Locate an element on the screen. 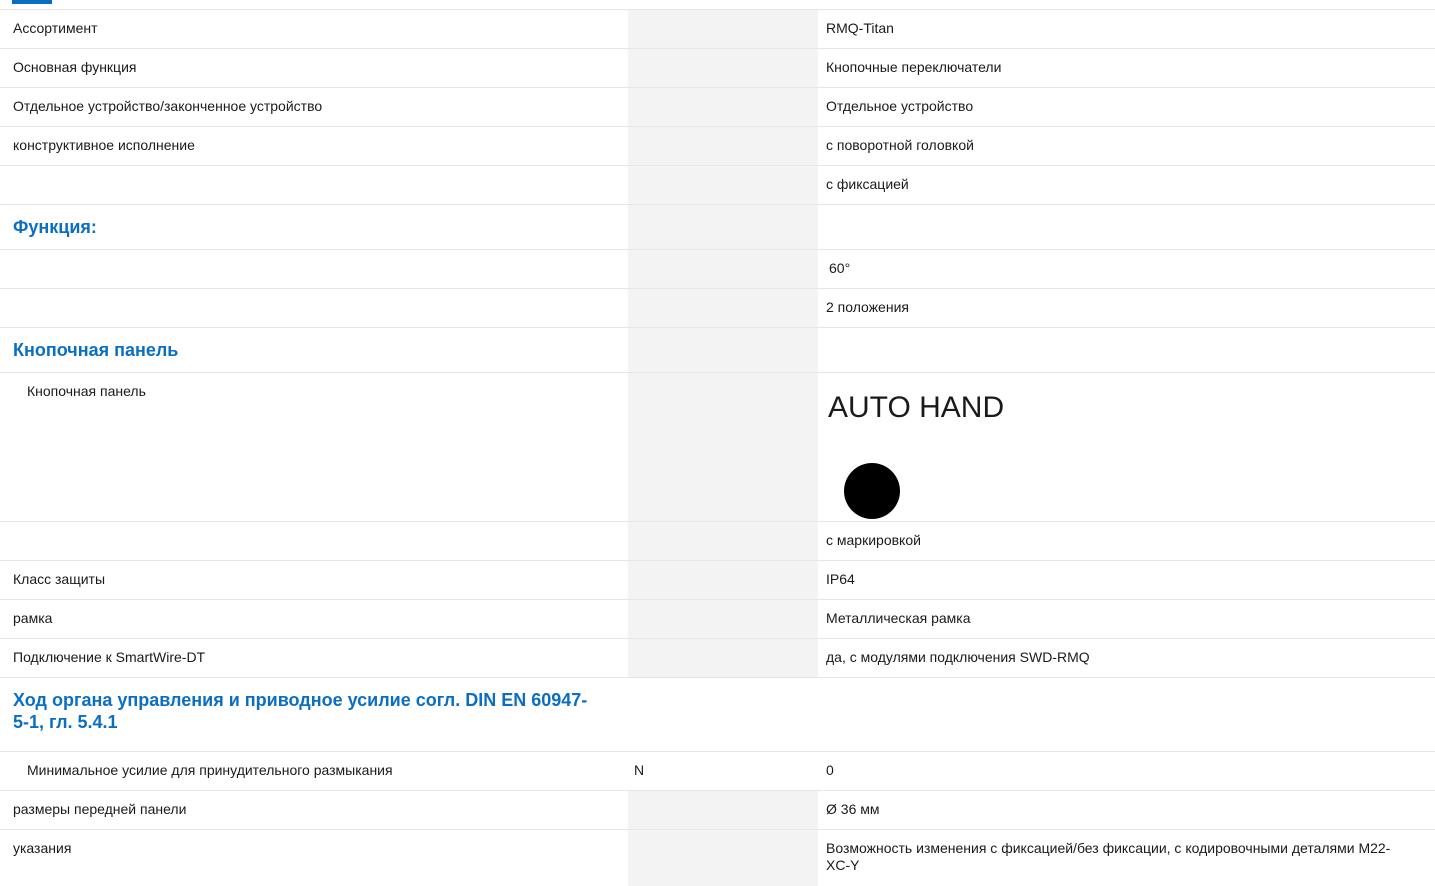  row-value: RMQ-Titan is located at coordinates (1130, 23).